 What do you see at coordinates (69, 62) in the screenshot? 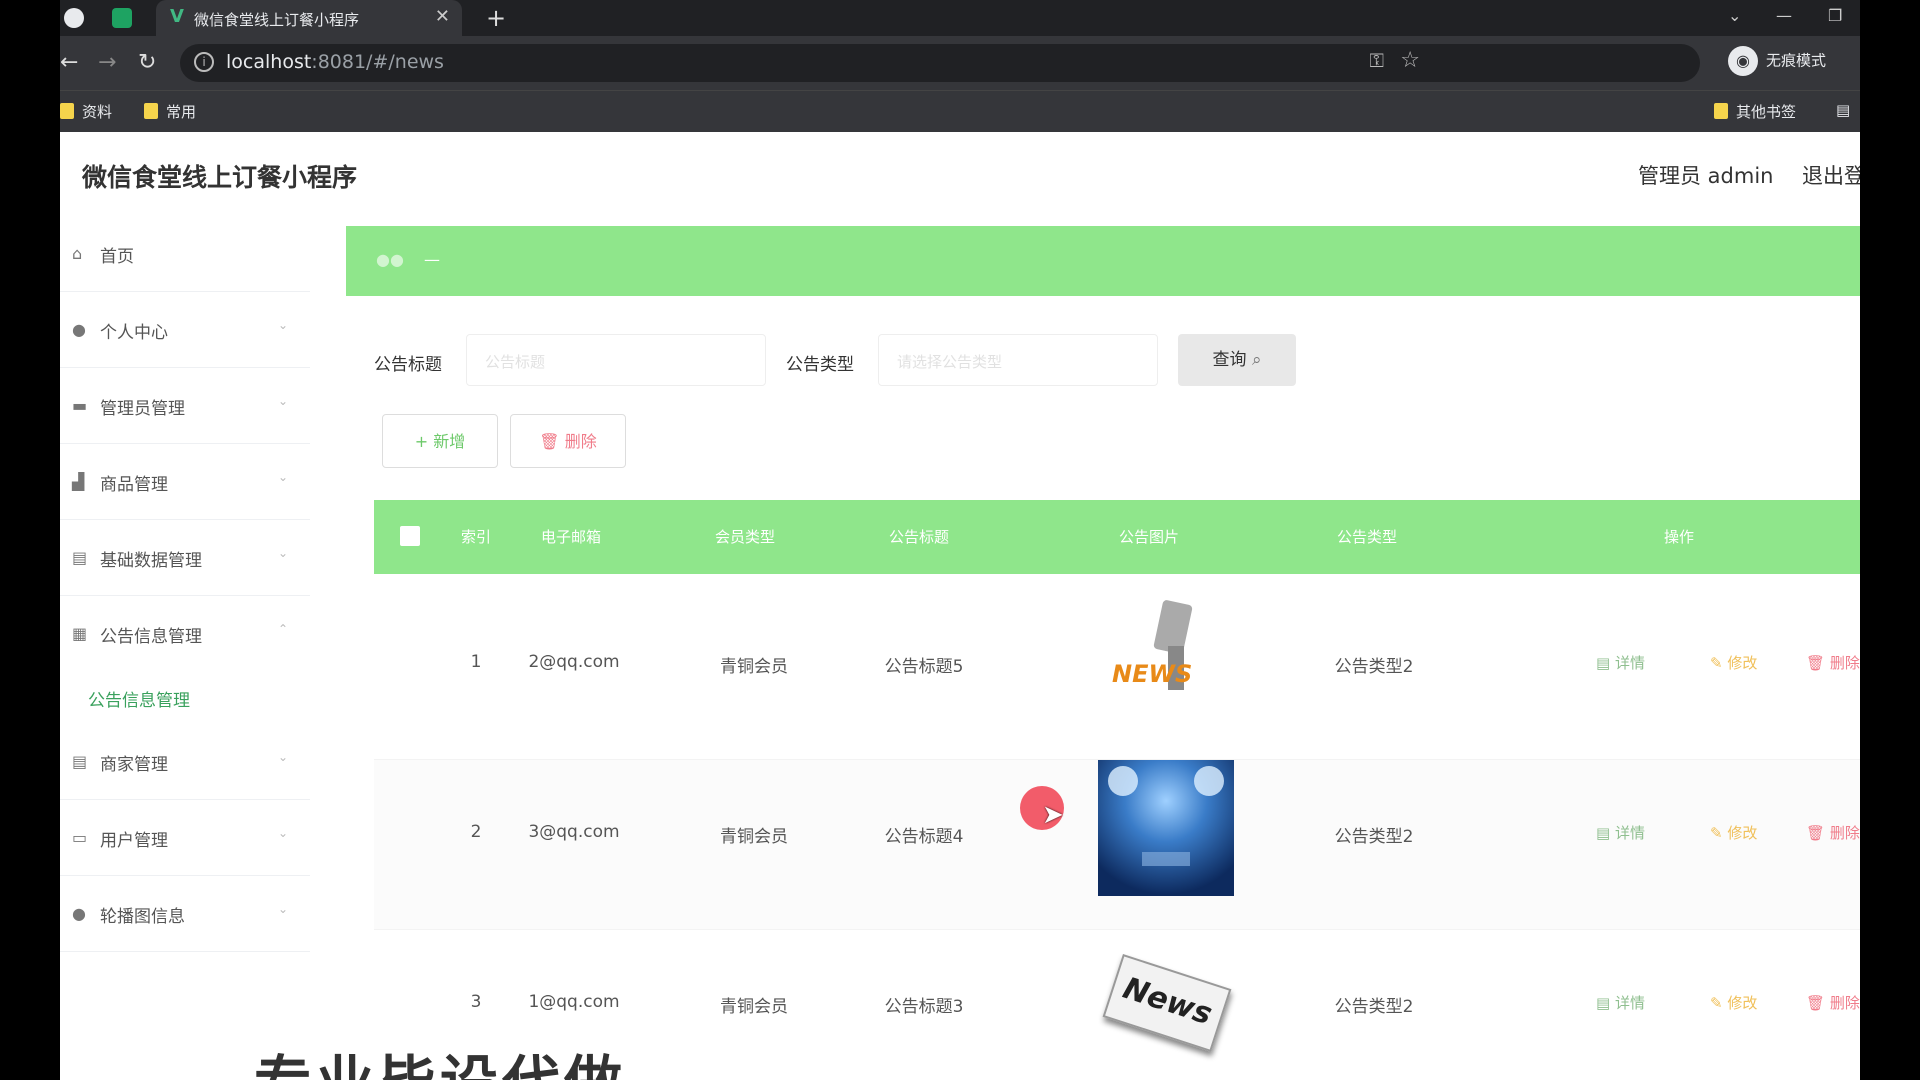
I see `back-icon: ←` at bounding box center [69, 62].